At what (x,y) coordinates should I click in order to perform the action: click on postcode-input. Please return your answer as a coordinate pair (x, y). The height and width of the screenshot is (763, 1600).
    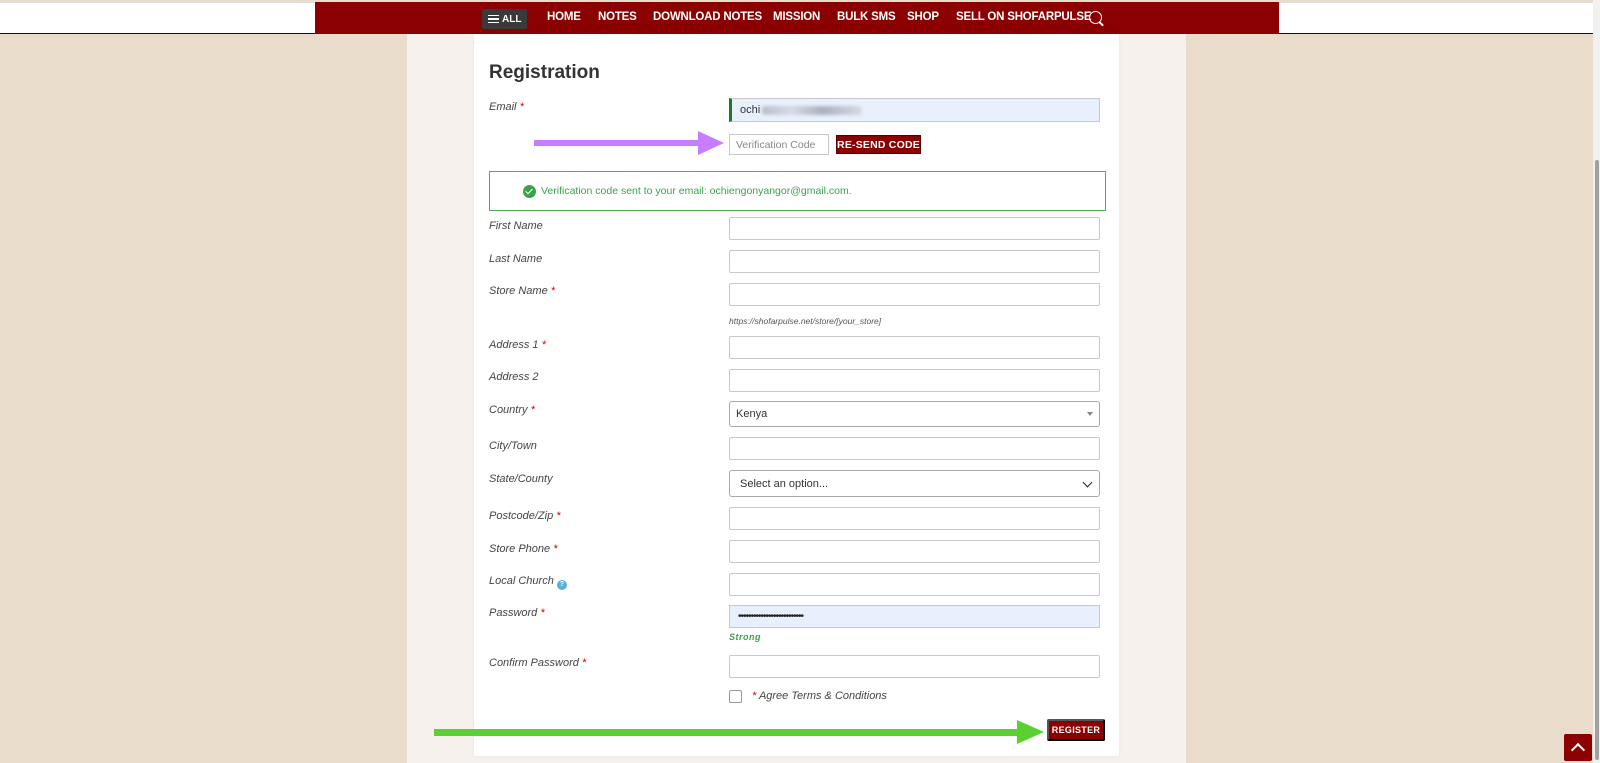
    Looking at the image, I should click on (914, 518).